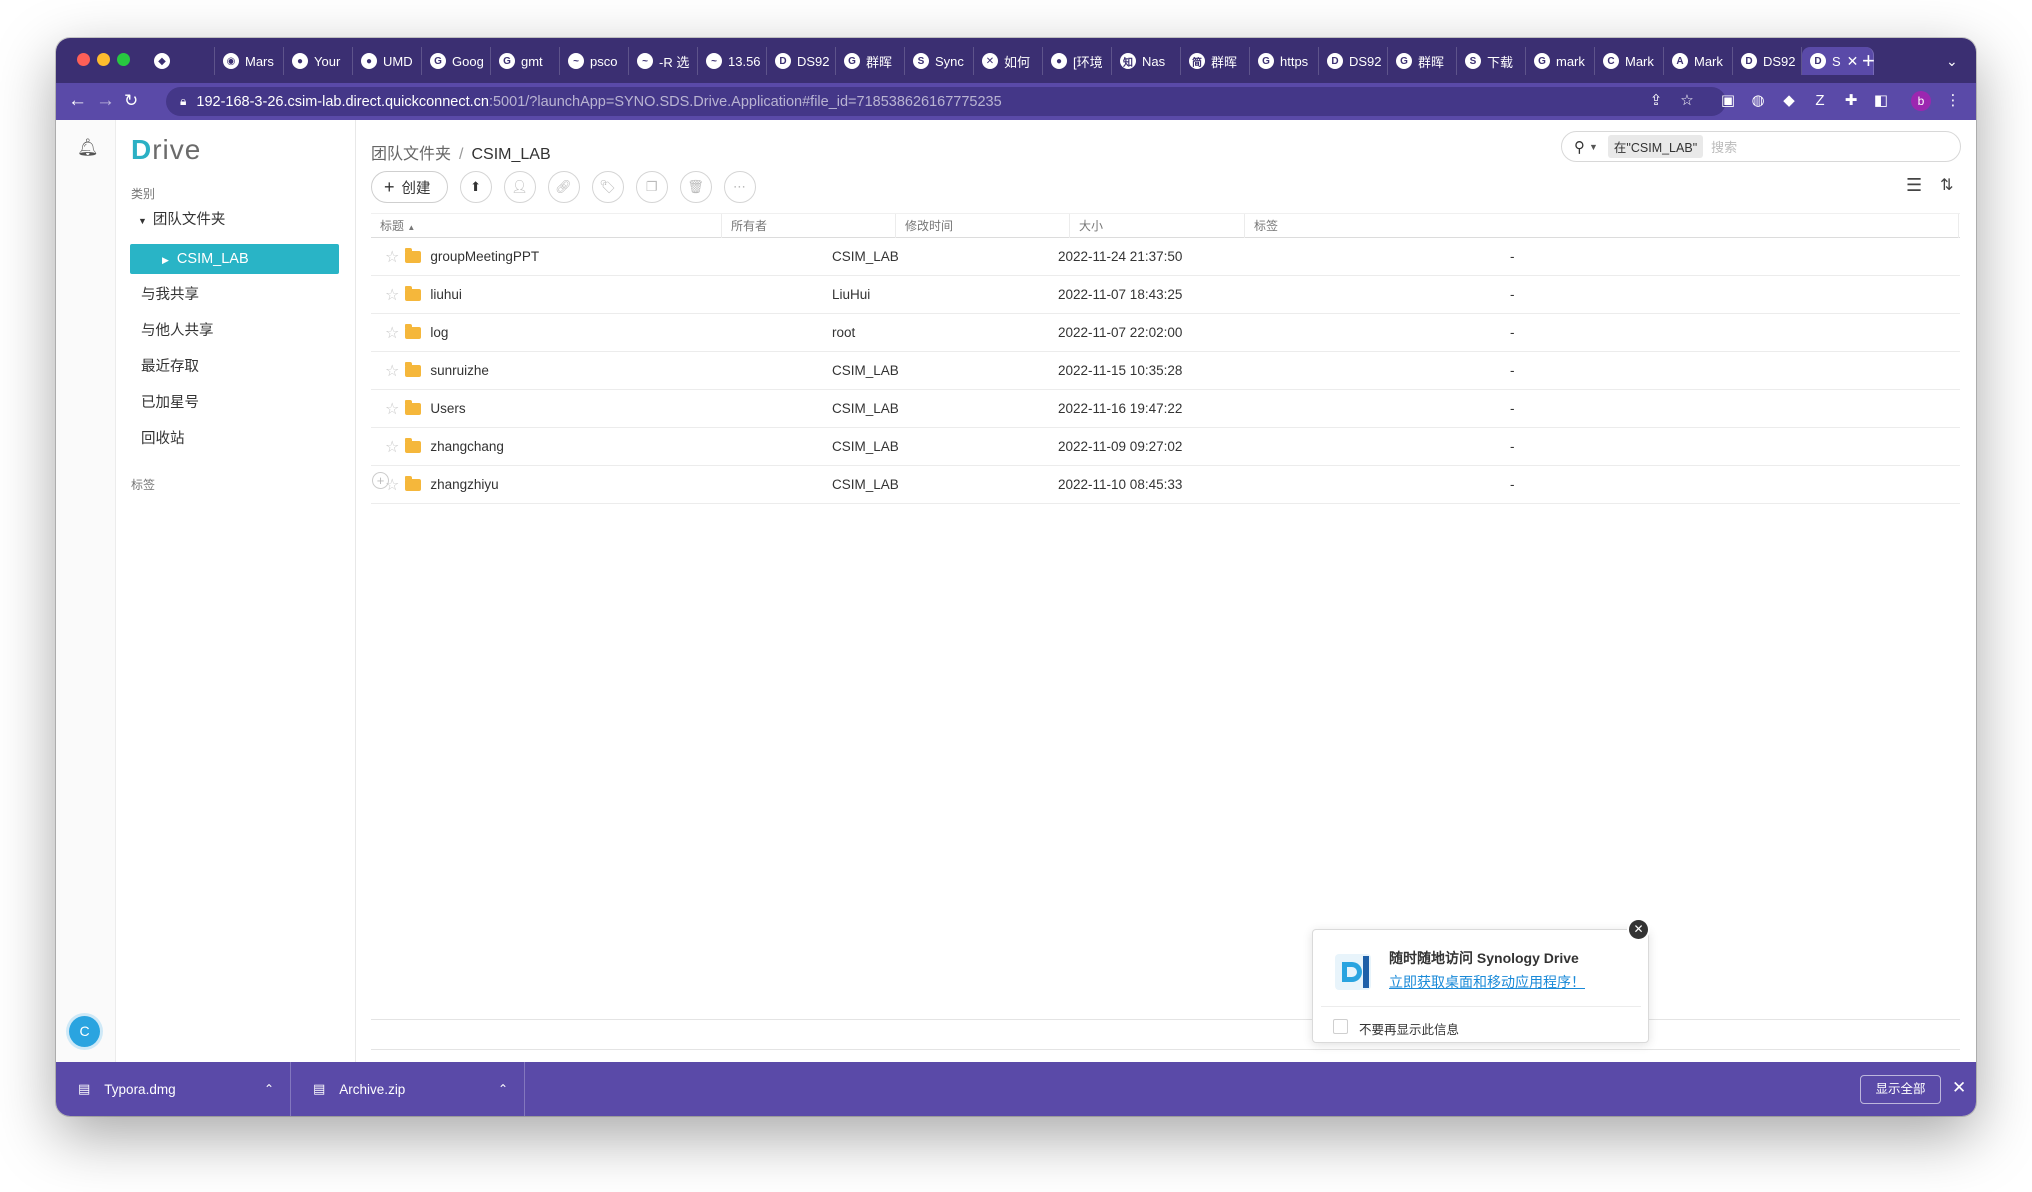 The image size is (2032, 1192). I want to click on table-row: ☆ Users CSIM_LAB 2022-11-16 19:47:22 -, so click(1165, 409).